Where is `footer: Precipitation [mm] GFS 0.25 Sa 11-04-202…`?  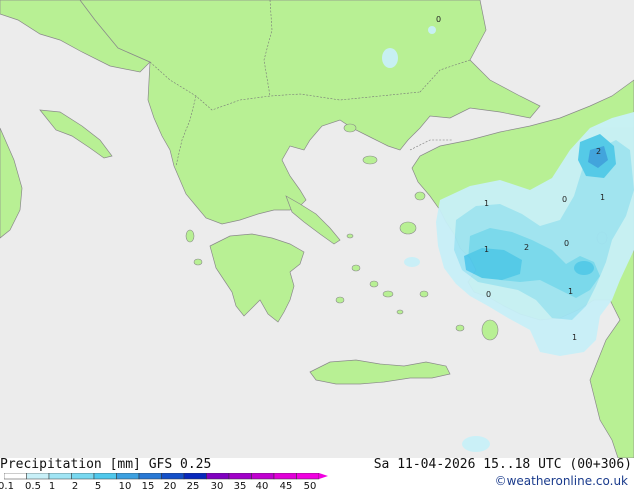 footer: Precipitation [mm] GFS 0.25 Sa 11-04-202… is located at coordinates (317, 474).